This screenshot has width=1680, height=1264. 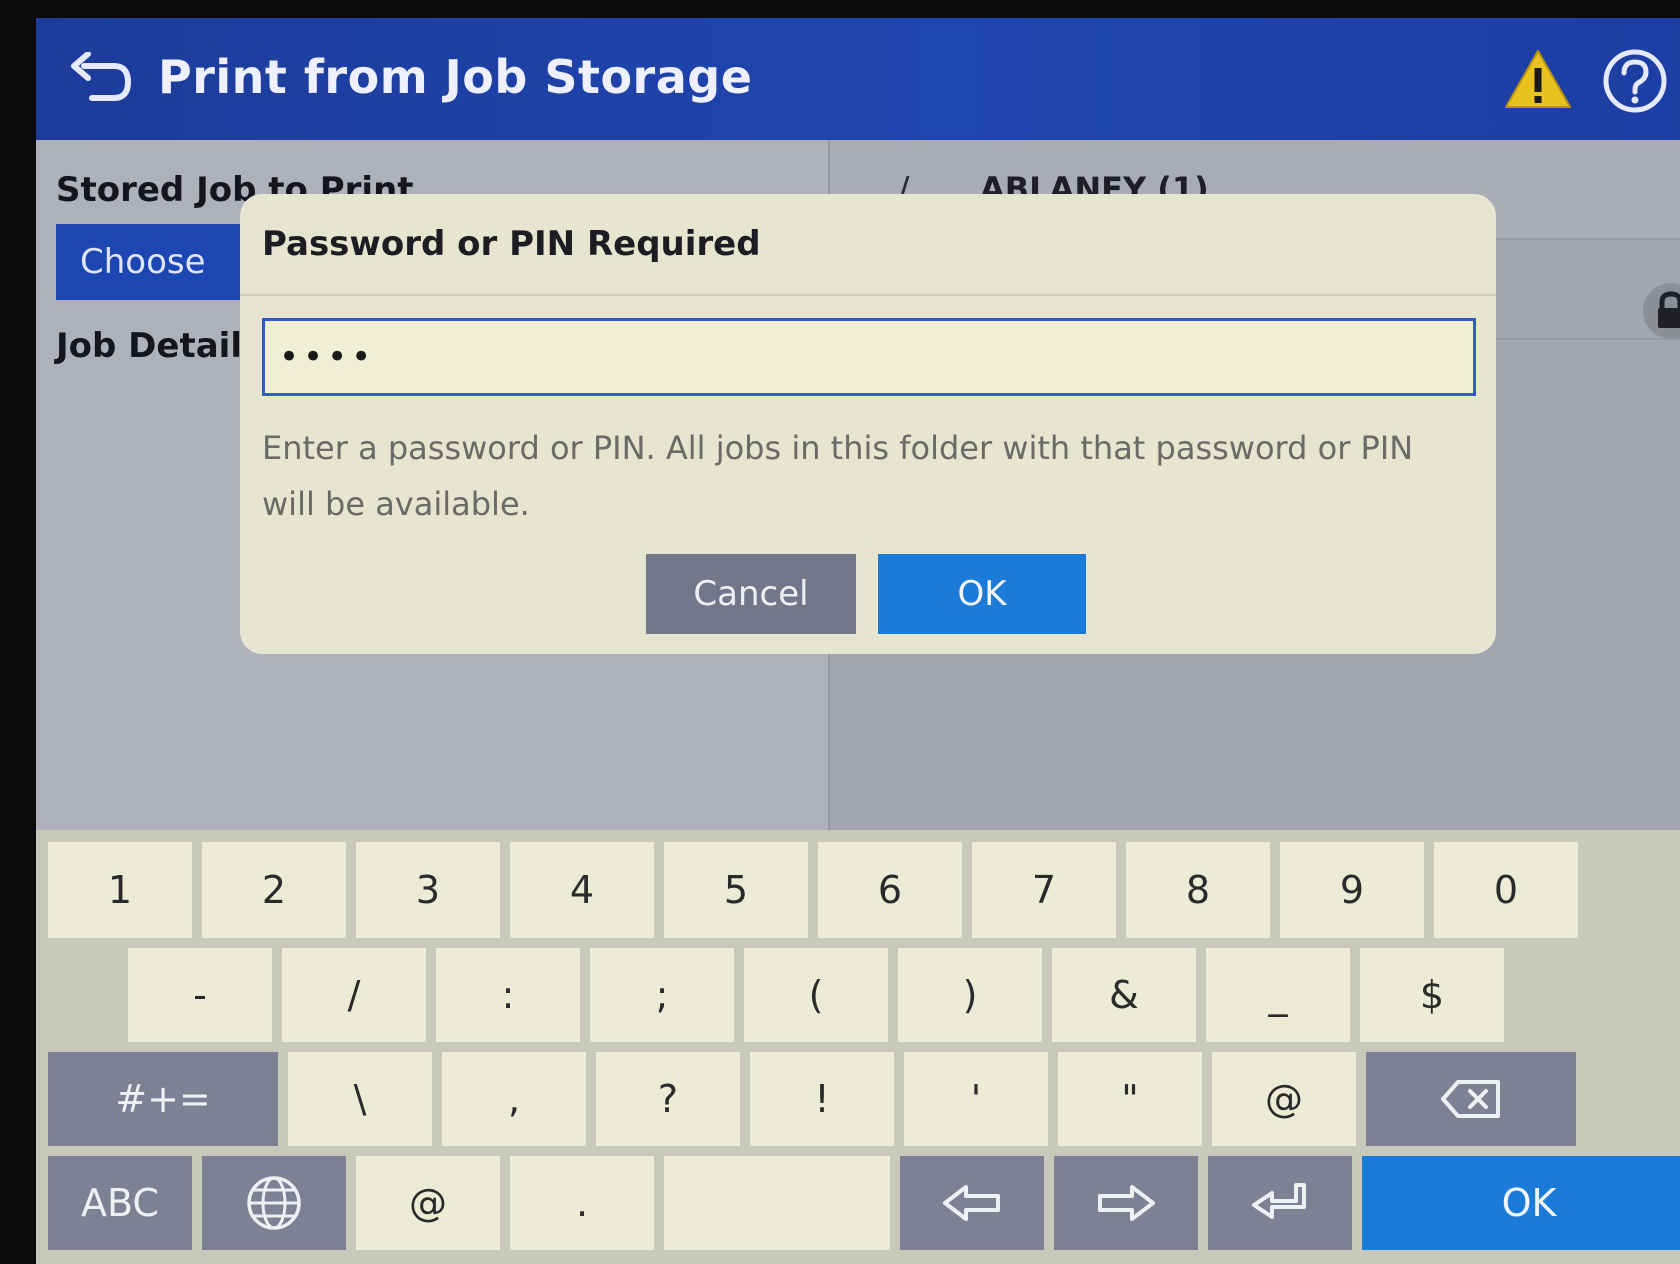 I want to click on key-9: 9, so click(x=1352, y=890).